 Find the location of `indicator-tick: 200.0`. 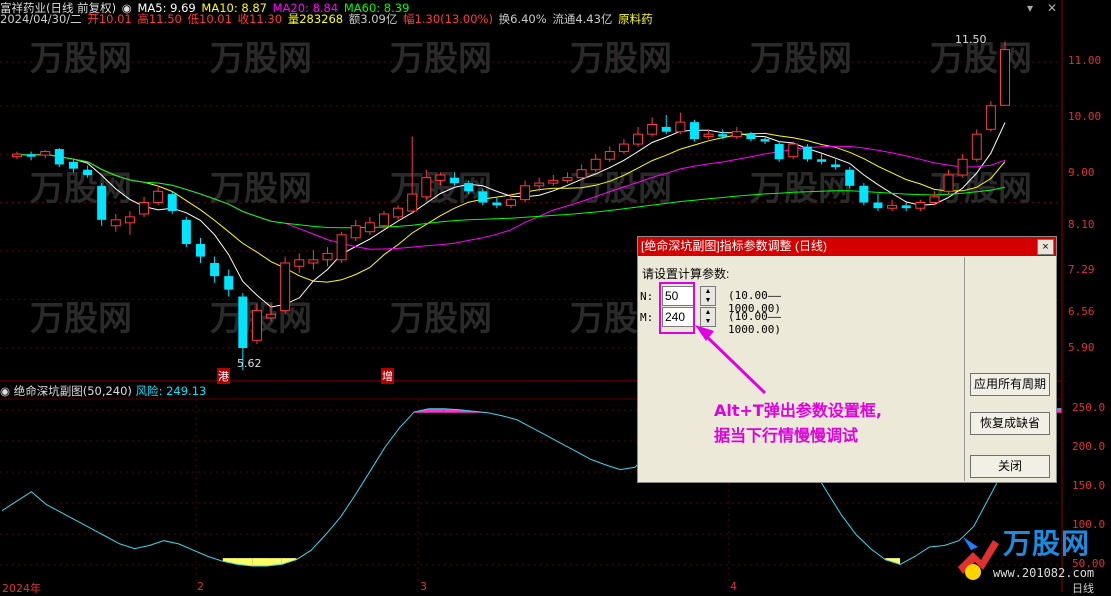

indicator-tick: 200.0 is located at coordinates (1089, 446).